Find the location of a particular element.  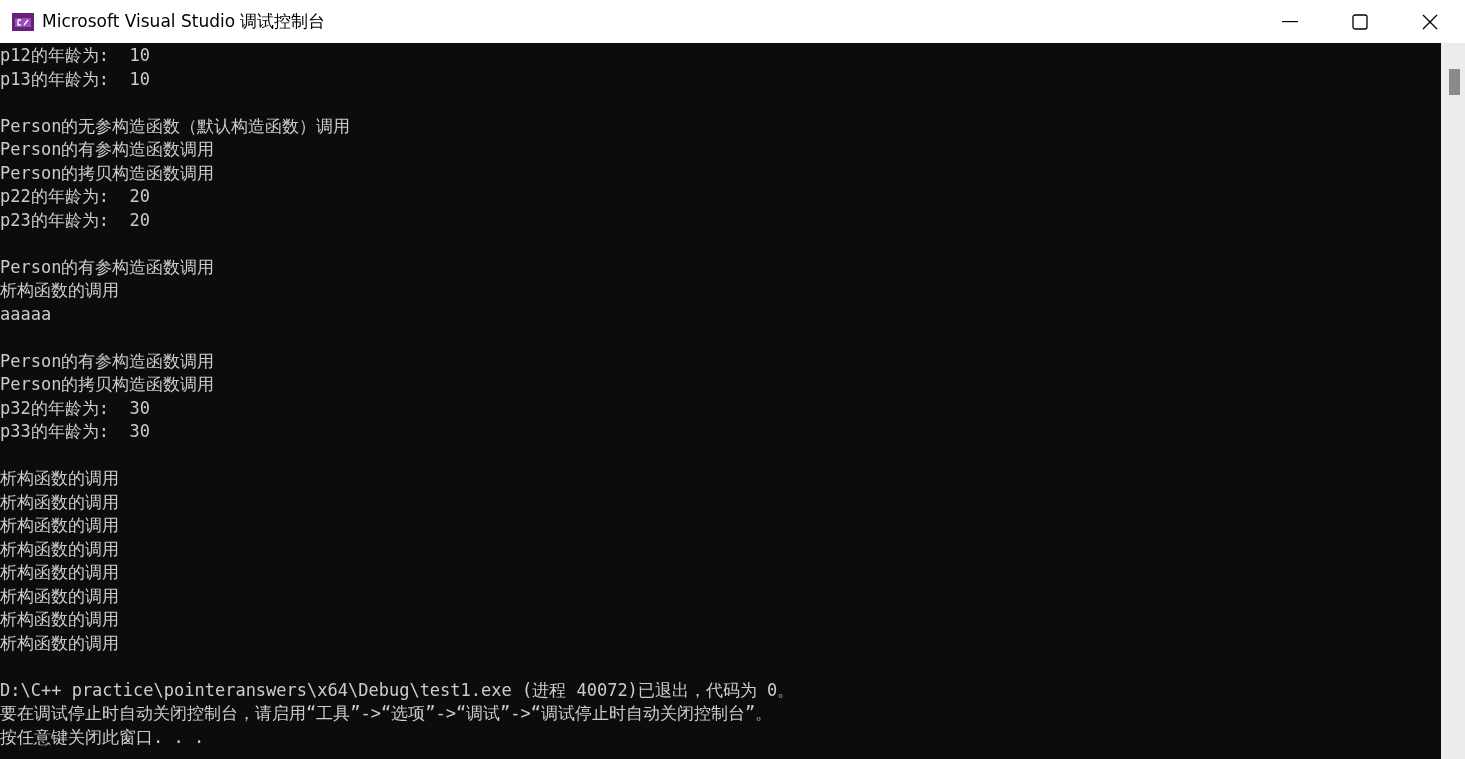

console-line: 要在调试停止时自动关闭控制台，请启用“工具”->“选项”->“调试”->“调试停止时自动关闭控制台”。 is located at coordinates (386, 713).